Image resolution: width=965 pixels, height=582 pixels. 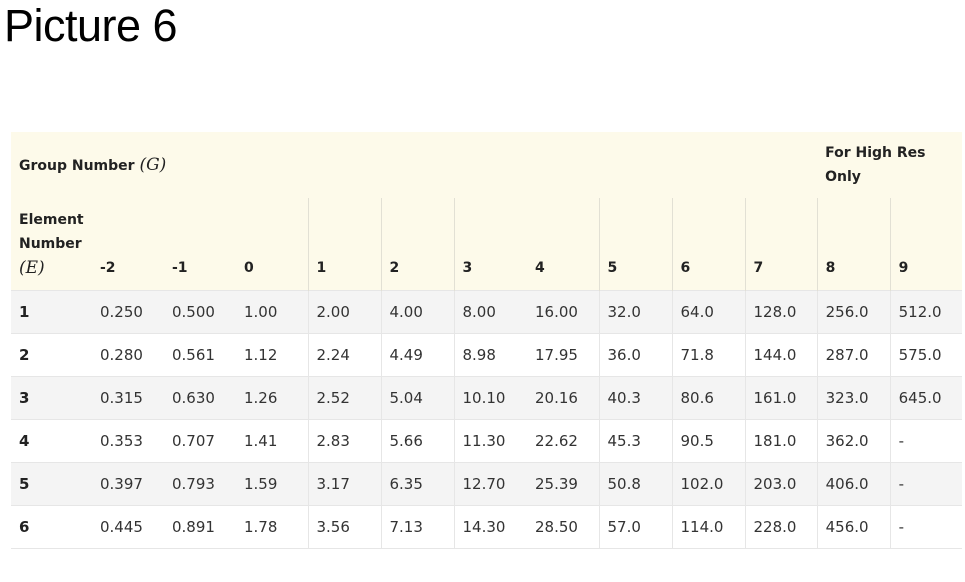 I want to click on picture-title: Picture 6, so click(x=91, y=25).